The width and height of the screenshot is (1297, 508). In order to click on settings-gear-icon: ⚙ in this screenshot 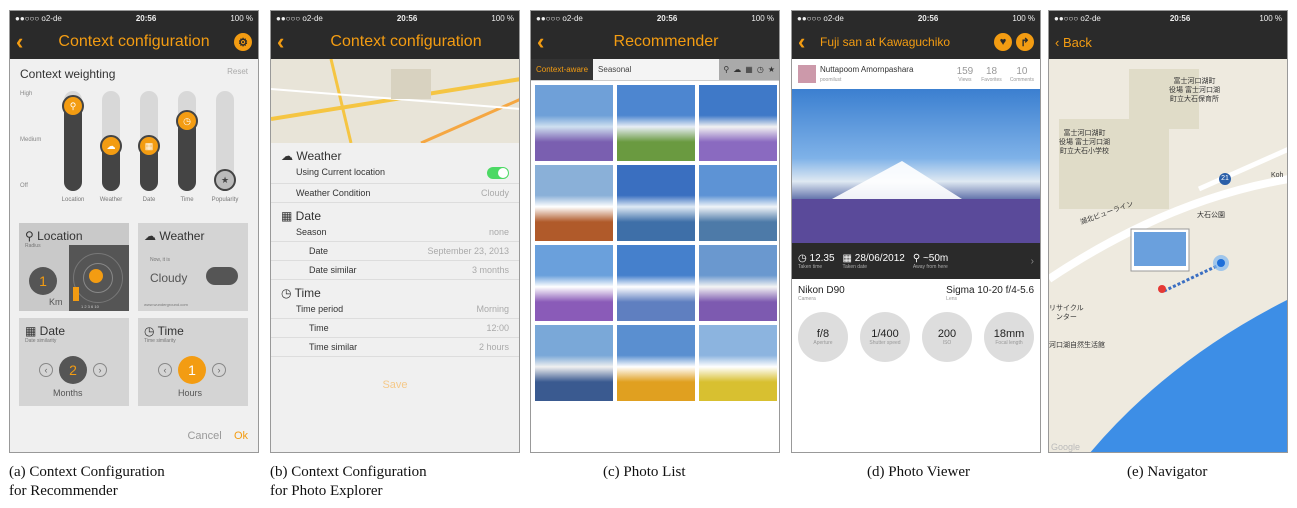, I will do `click(243, 42)`.